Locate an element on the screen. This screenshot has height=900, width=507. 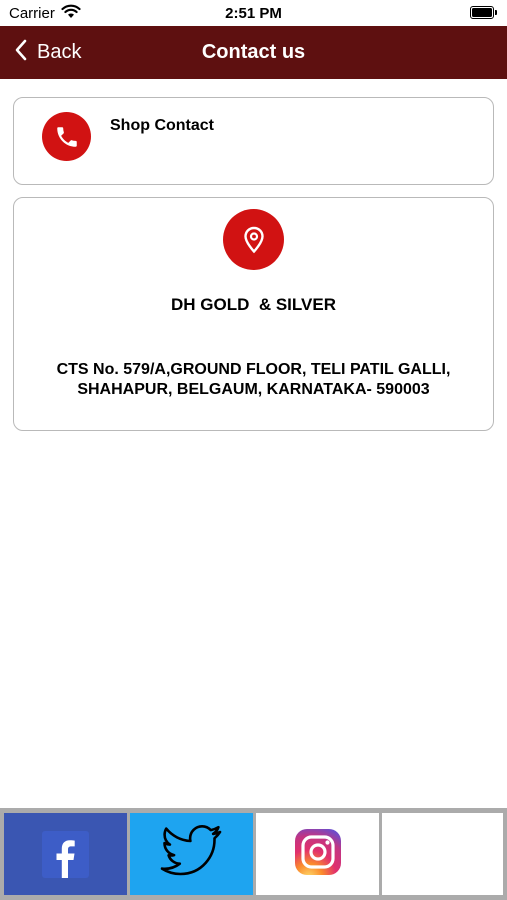
clock: 2:51 PM is located at coordinates (253, 13).